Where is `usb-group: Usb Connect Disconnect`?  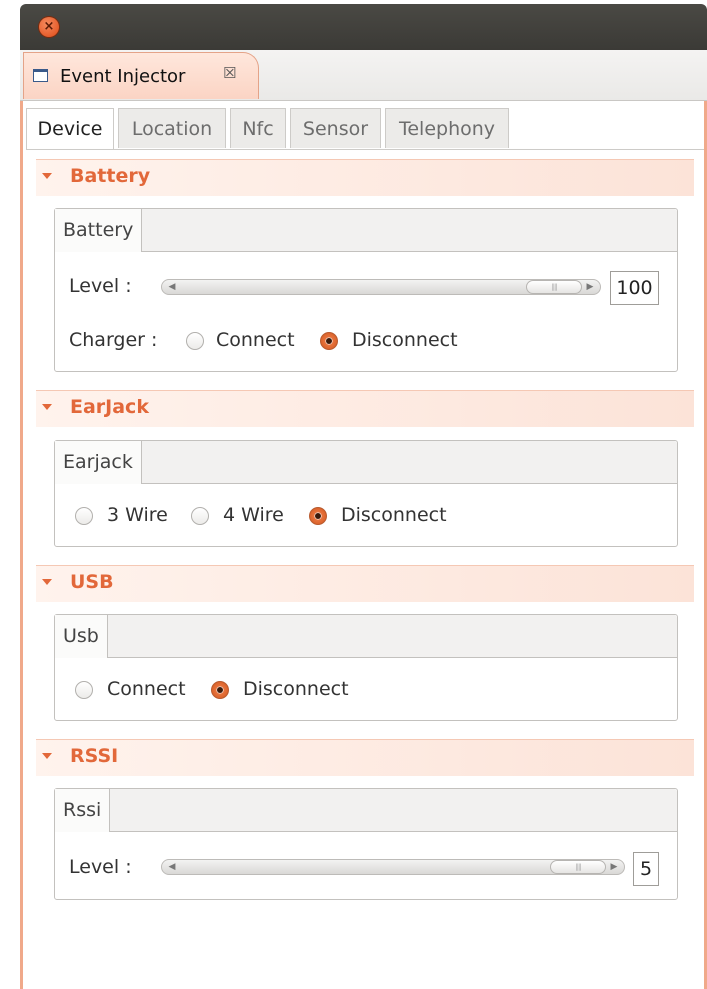 usb-group: Usb Connect Disconnect is located at coordinates (366, 667).